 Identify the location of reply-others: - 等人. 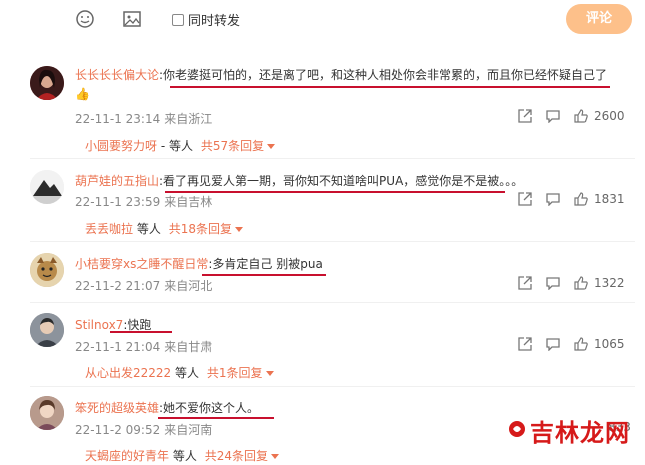
(176, 146).